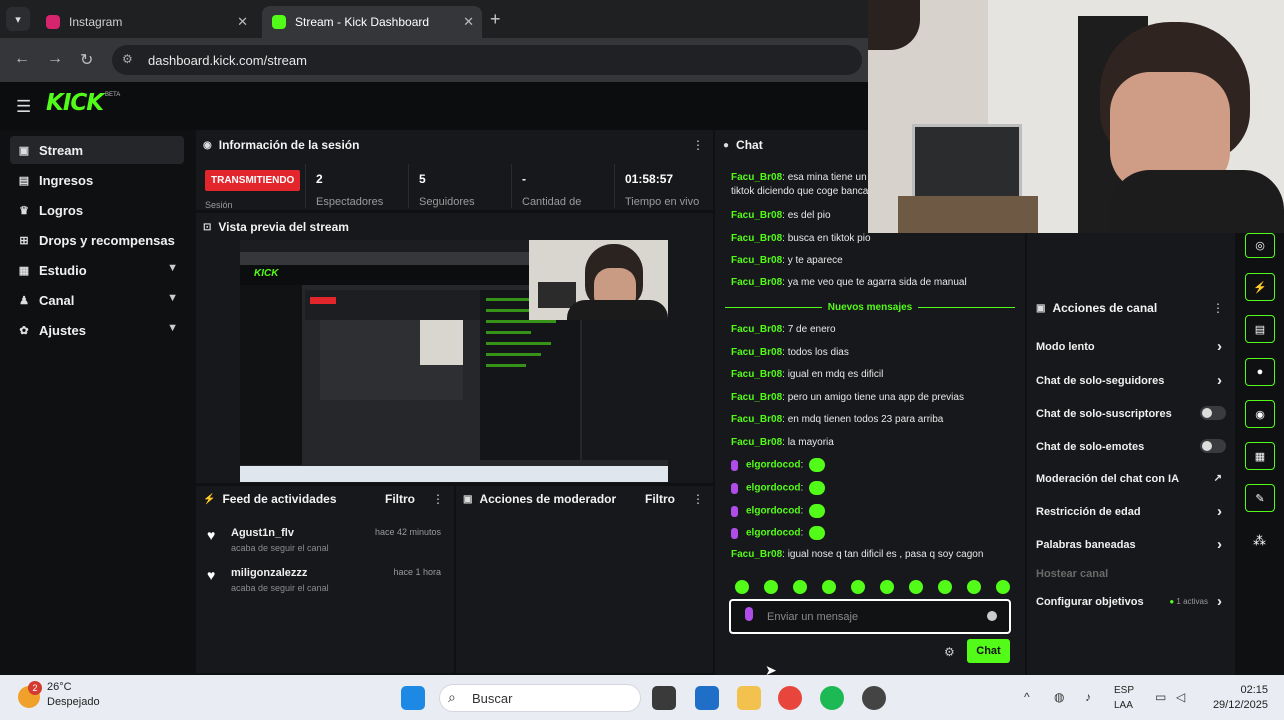 The height and width of the screenshot is (720, 1284). I want to click on emotes-only-toggle, so click(1213, 446).